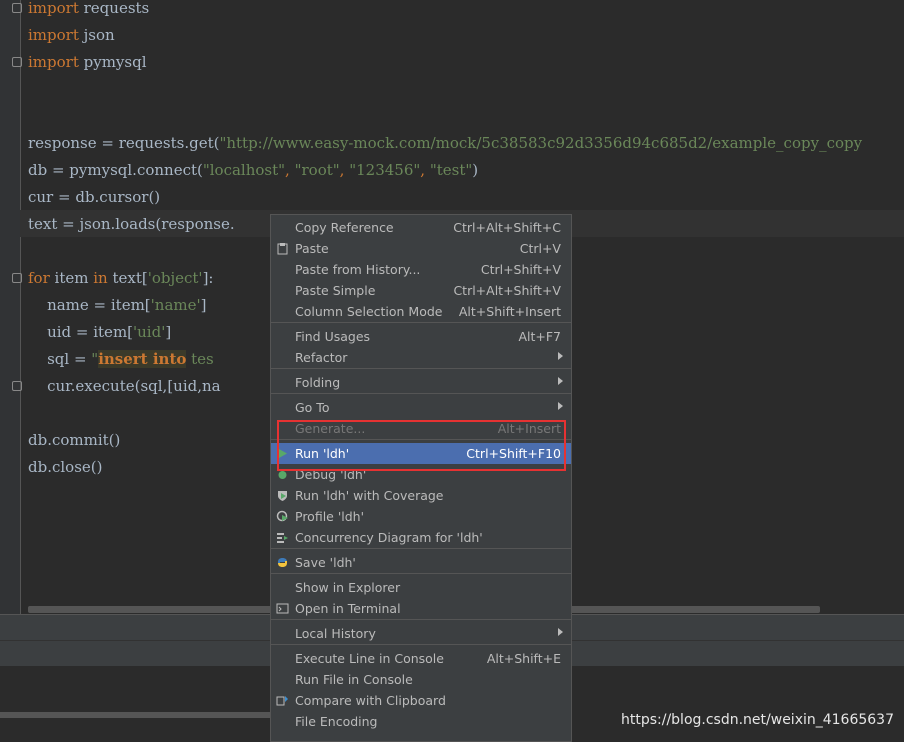 This screenshot has width=904, height=742. I want to click on menu-item-save-ldh: Save 'ldh', so click(421, 562).